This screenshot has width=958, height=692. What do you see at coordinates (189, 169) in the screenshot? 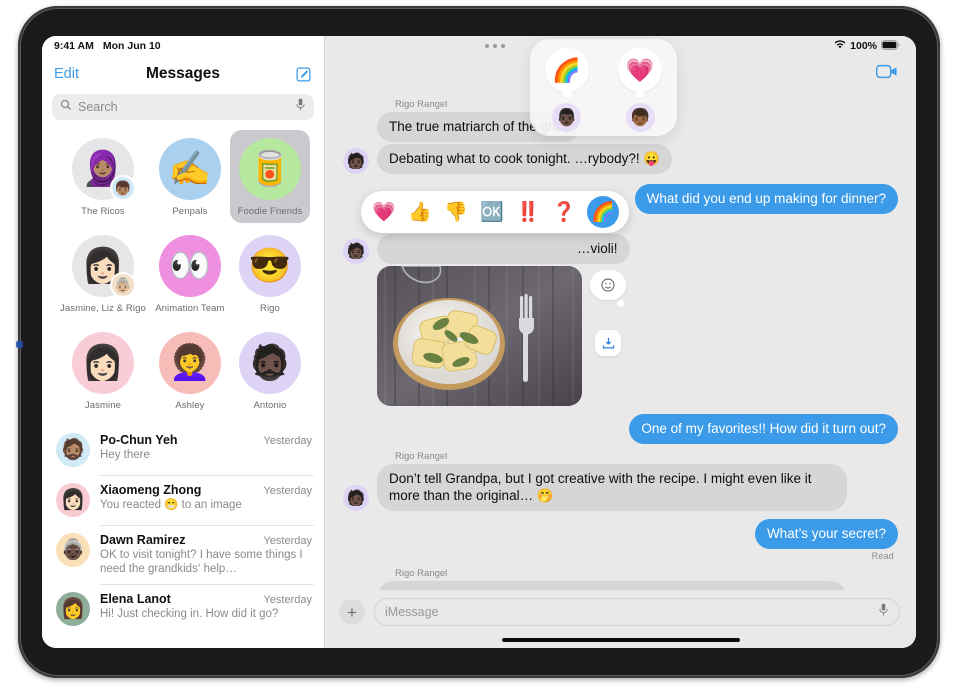
I see `avatar: ✍️` at bounding box center [189, 169].